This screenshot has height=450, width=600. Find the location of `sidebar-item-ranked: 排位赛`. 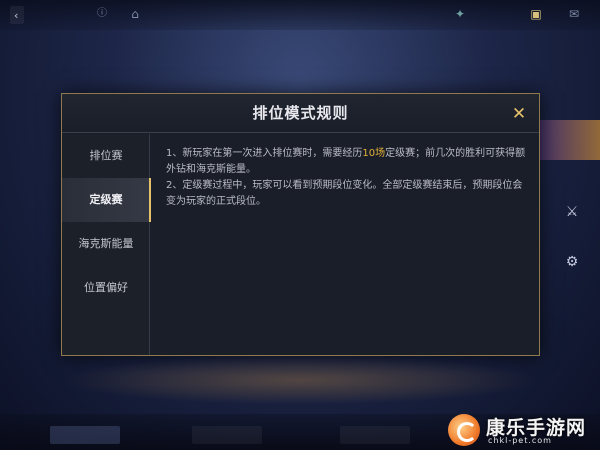

sidebar-item-ranked: 排位赛 is located at coordinates (106, 156).